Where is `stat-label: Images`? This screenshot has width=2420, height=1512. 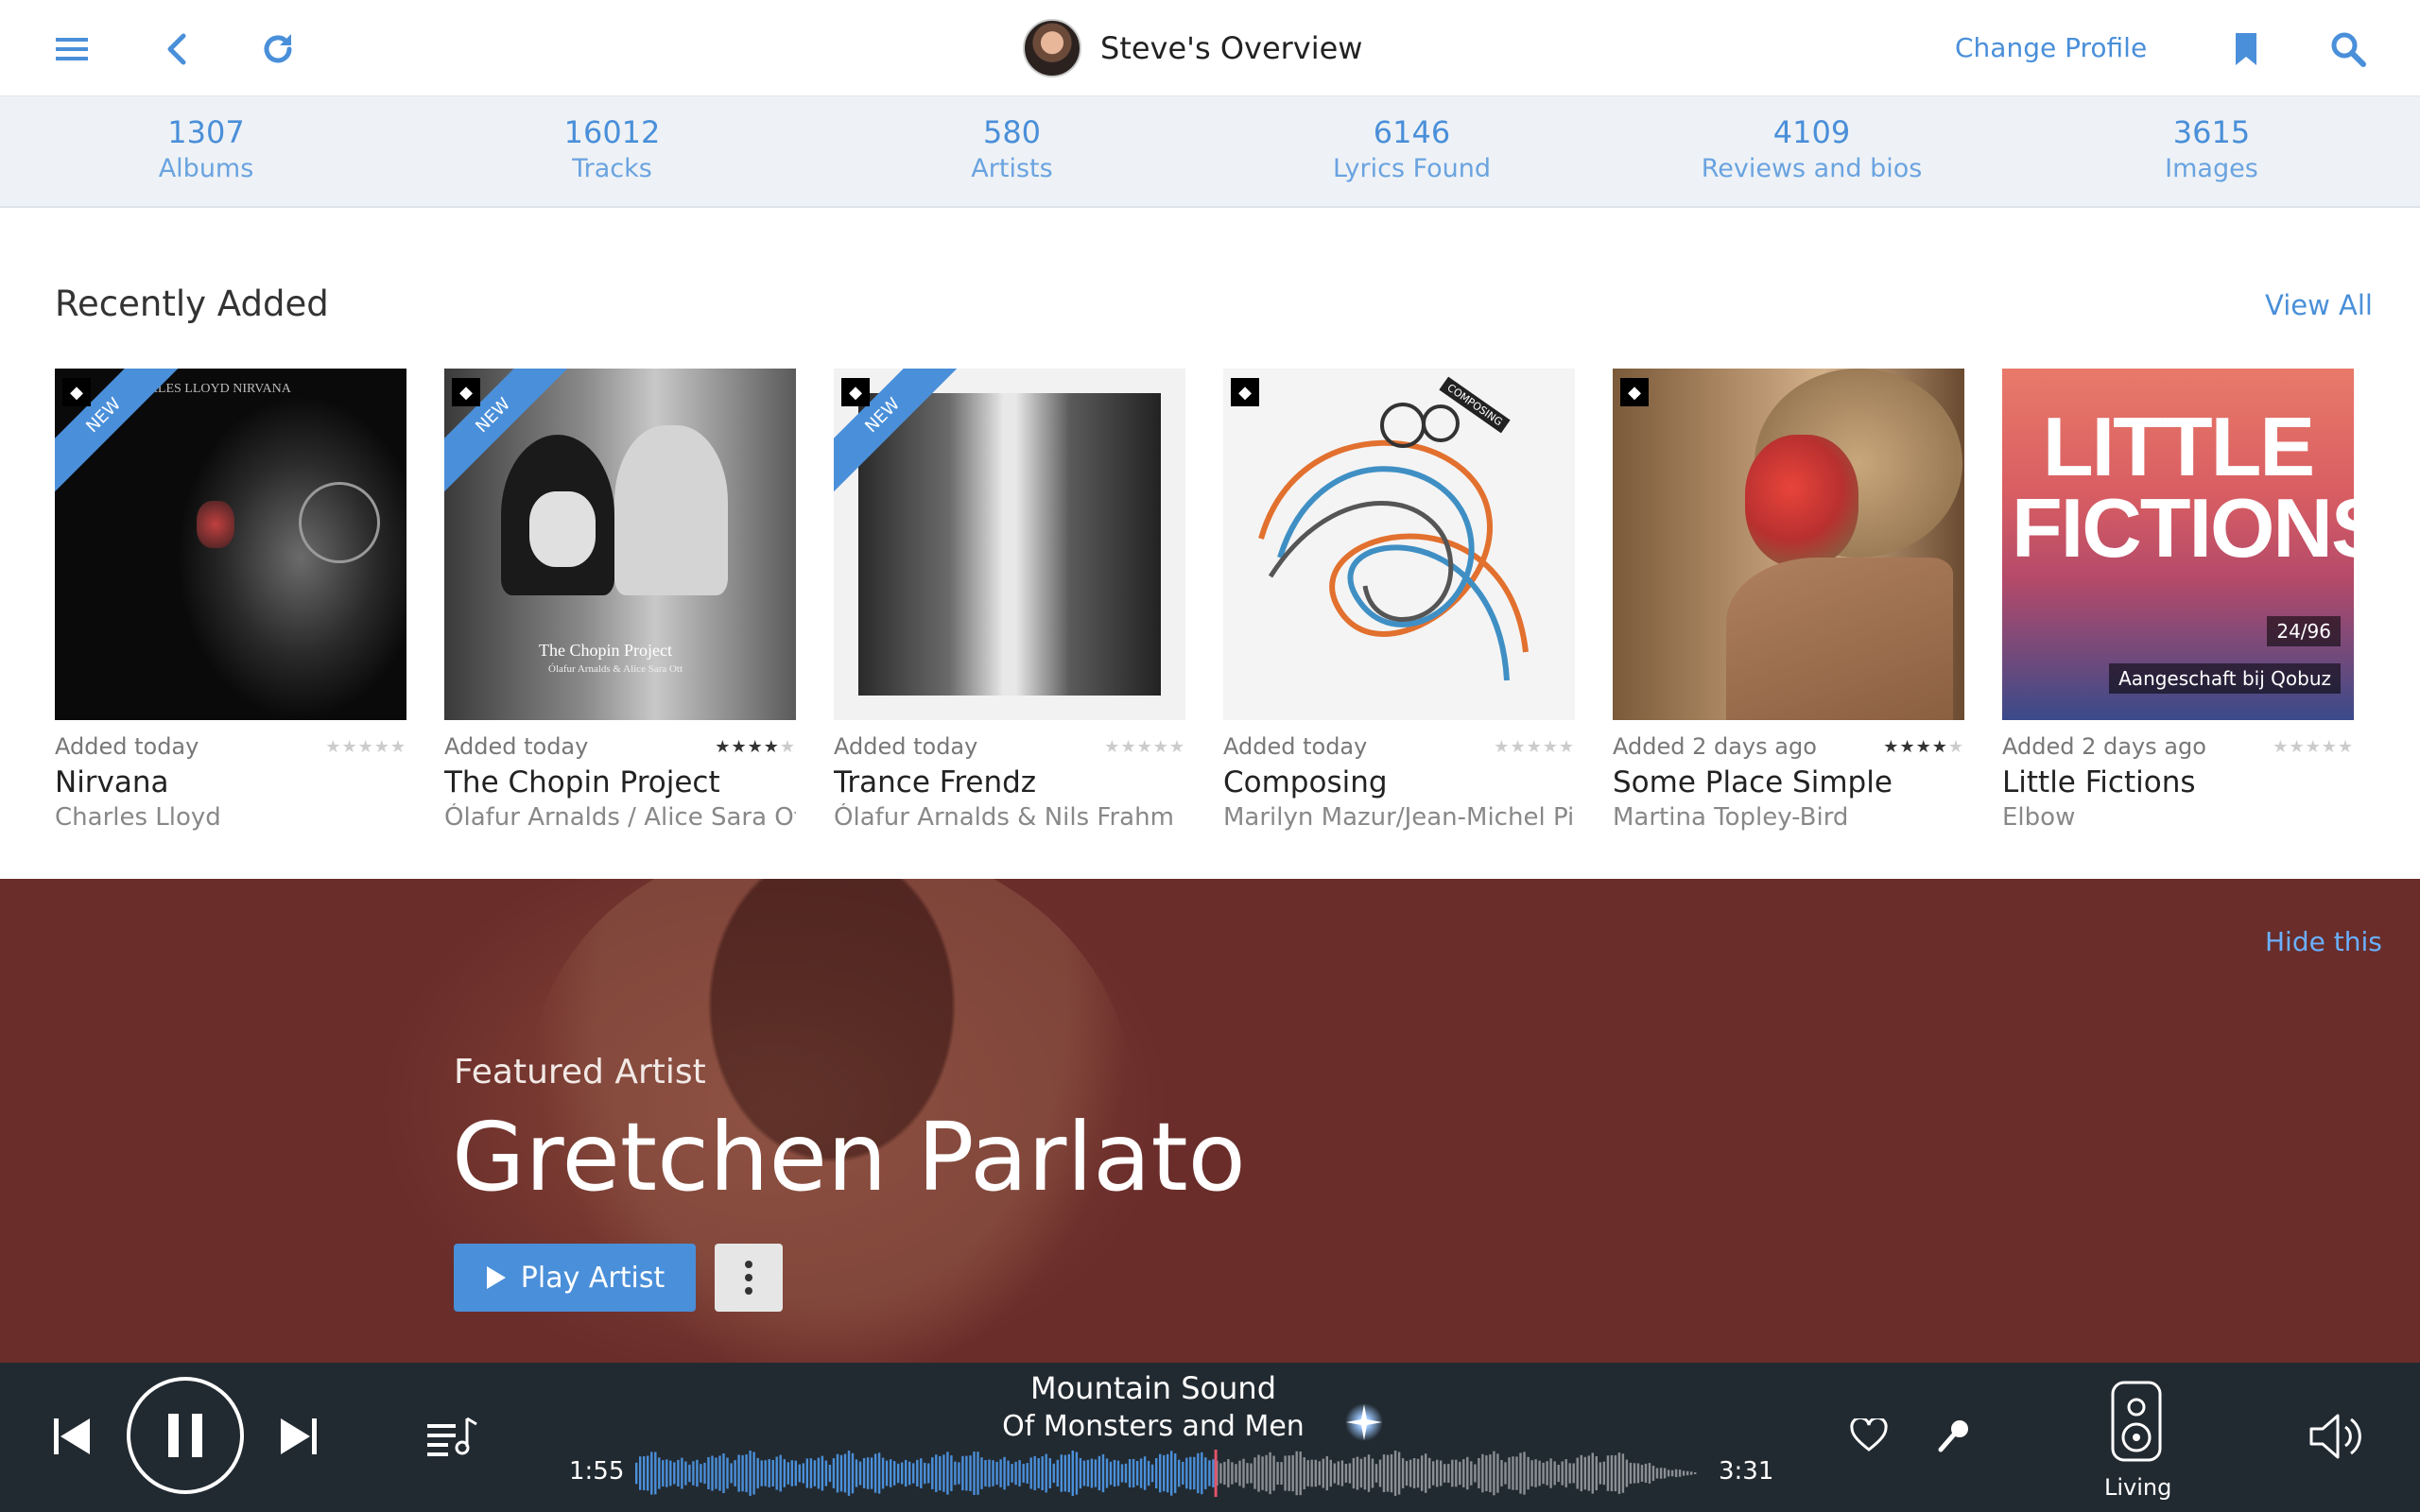
stat-label: Images is located at coordinates (2211, 168).